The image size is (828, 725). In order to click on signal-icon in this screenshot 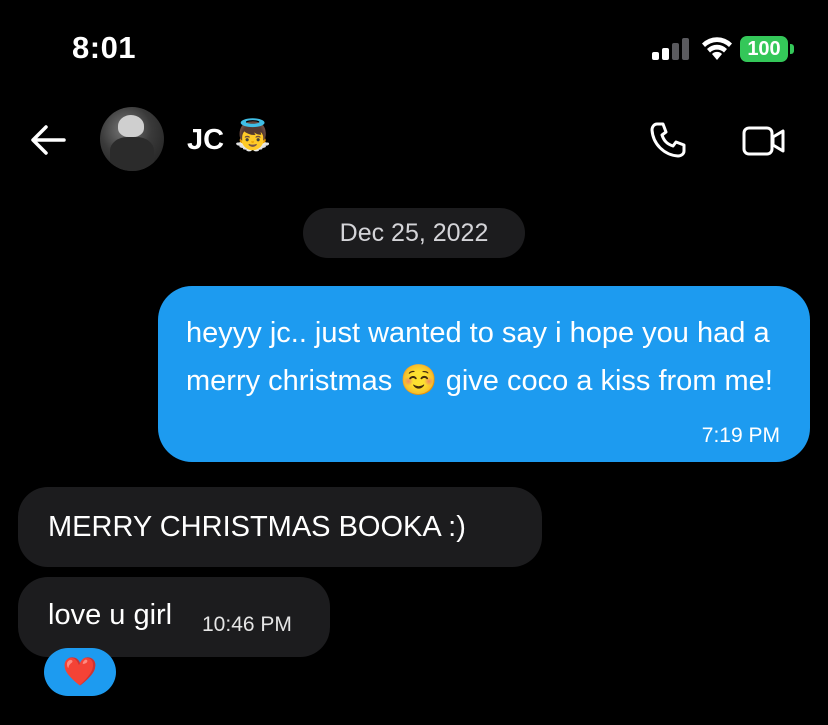, I will do `click(671, 49)`.